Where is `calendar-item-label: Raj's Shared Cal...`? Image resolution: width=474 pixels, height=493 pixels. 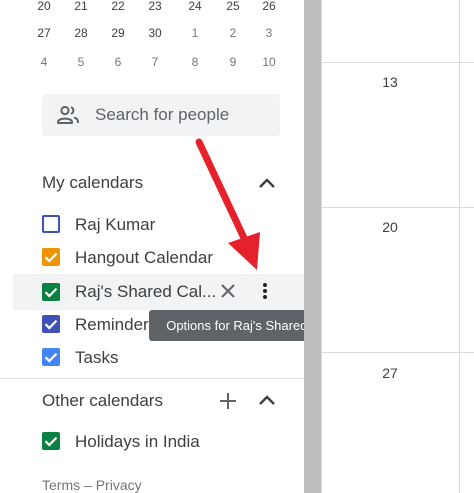
calendar-item-label: Raj's Shared Cal... is located at coordinates (146, 291).